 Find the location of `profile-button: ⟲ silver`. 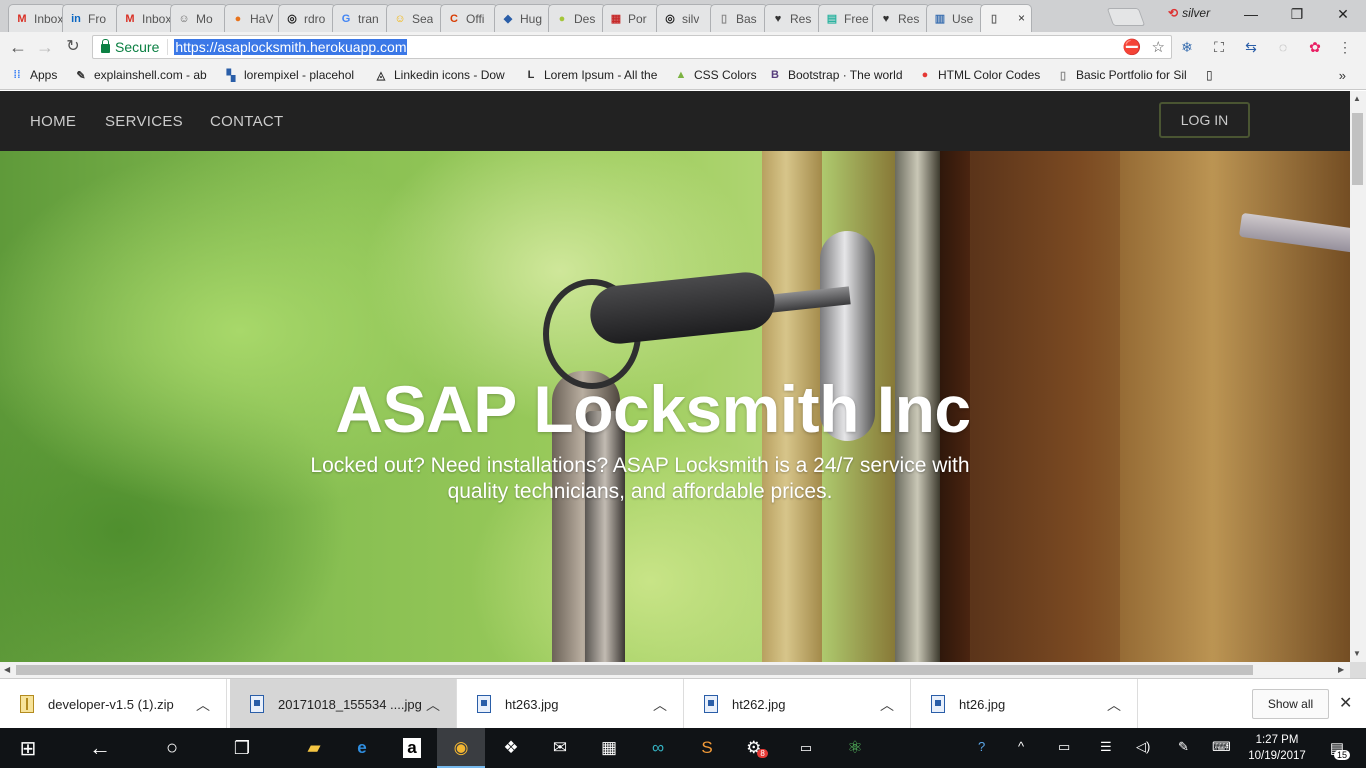

profile-button: ⟲ silver is located at coordinates (1189, 13).